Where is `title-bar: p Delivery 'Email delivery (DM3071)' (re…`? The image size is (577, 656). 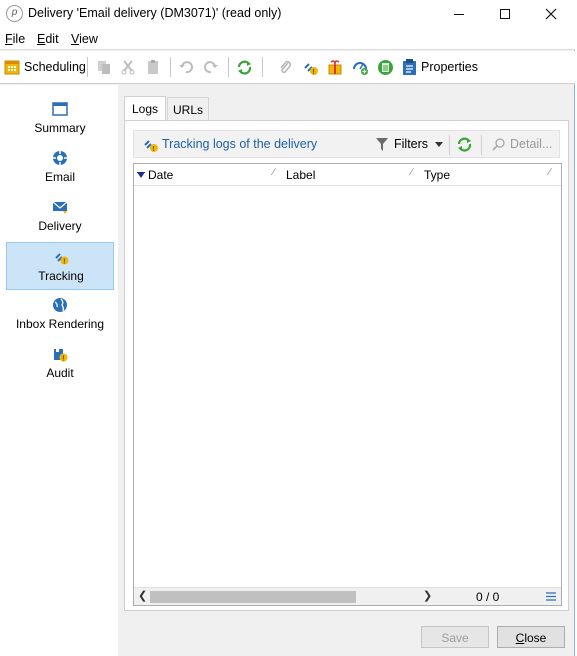 title-bar: p Delivery 'Email delivery (DM3071)' (re… is located at coordinates (287, 14).